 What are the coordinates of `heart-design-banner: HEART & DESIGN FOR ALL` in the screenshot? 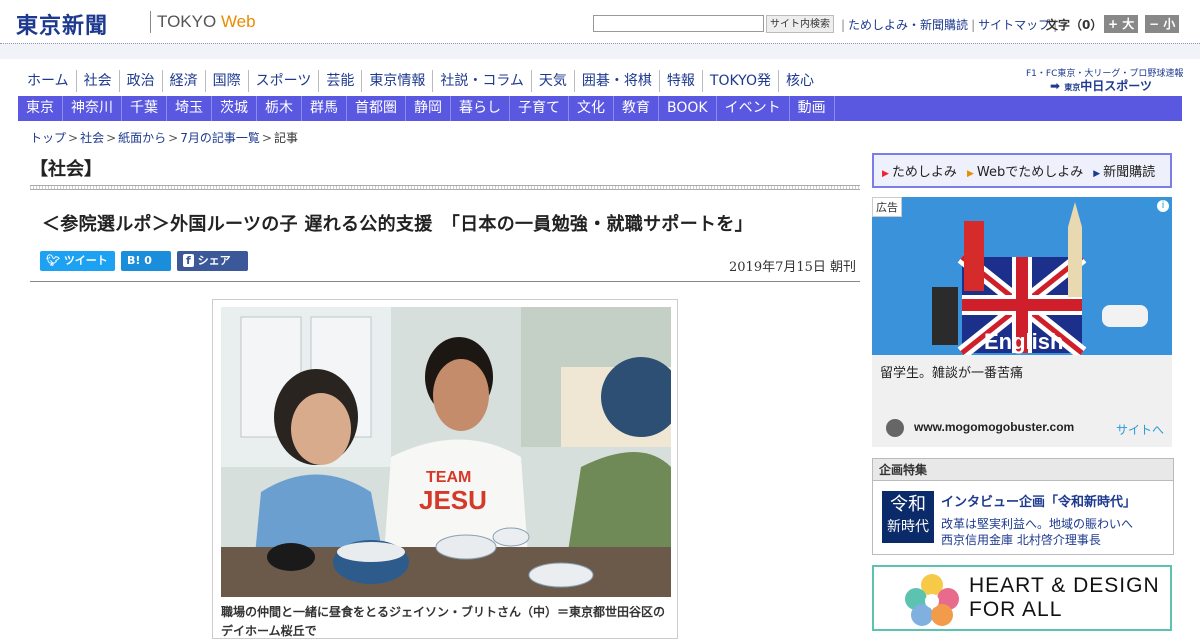 It's located at (1022, 598).